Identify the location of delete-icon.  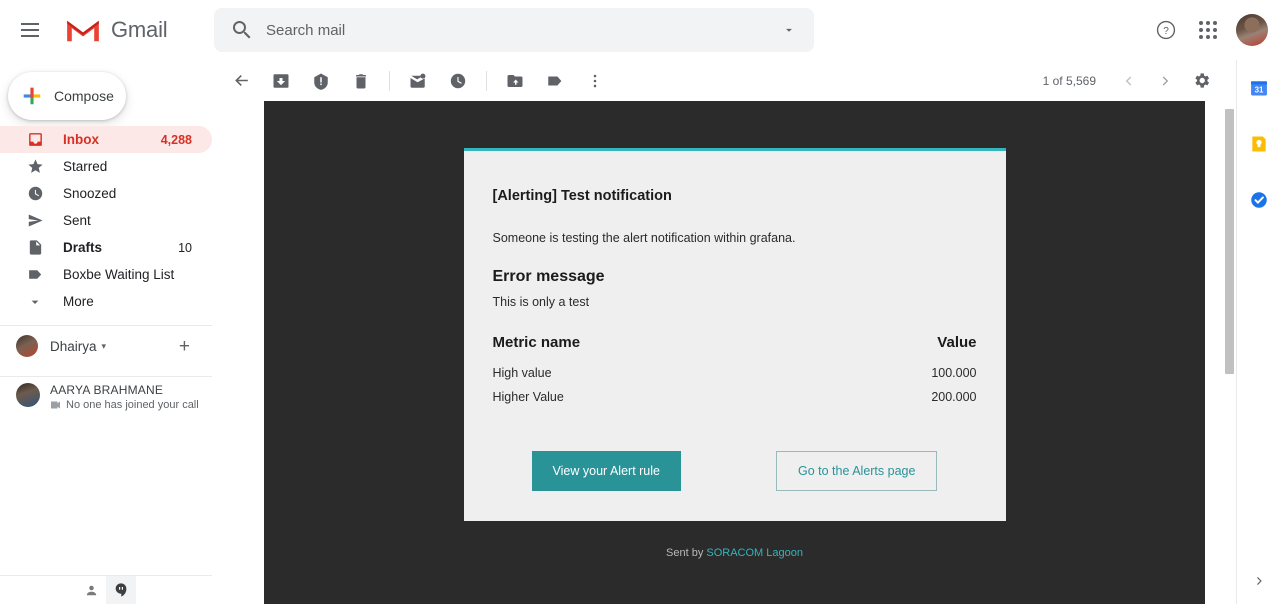
(361, 80).